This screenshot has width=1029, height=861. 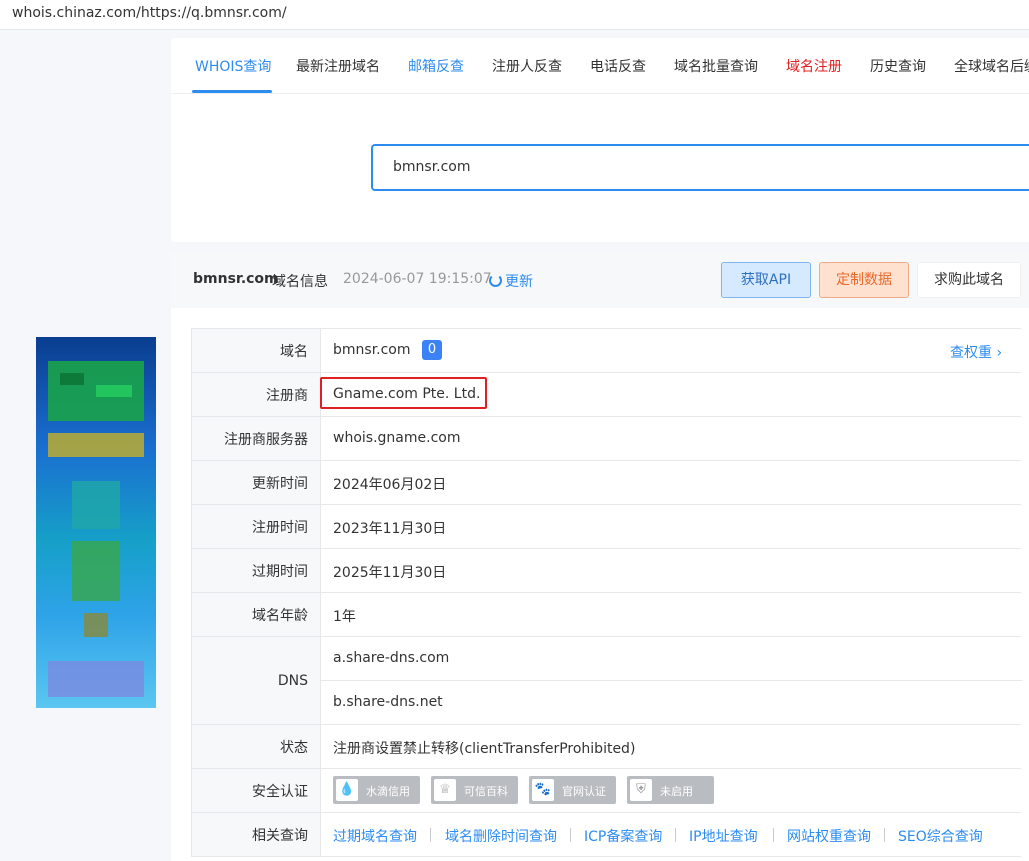 I want to click on row-label: 域名年龄, so click(x=256, y=614).